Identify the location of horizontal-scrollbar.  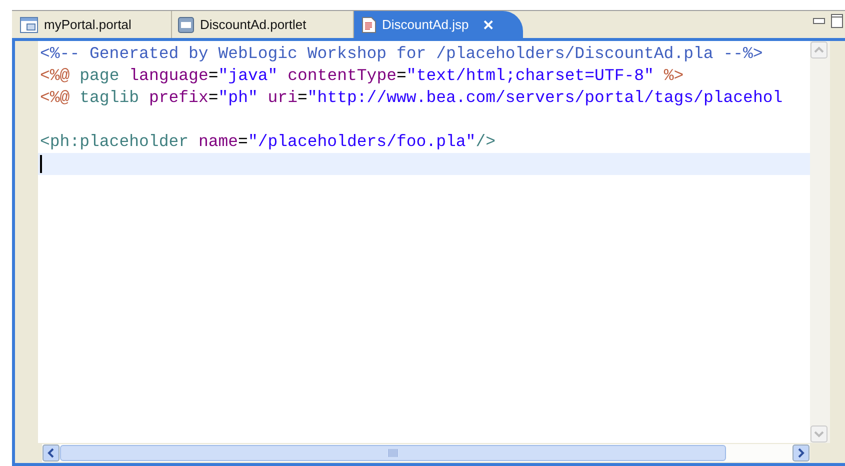
(426, 453).